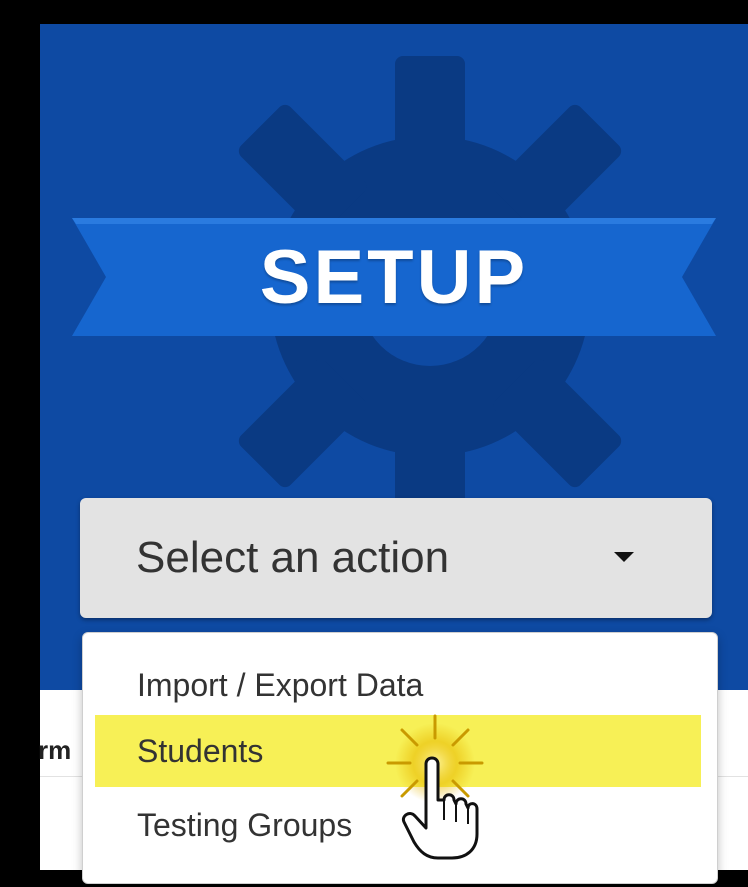 Image resolution: width=748 pixels, height=887 pixels. I want to click on action-select-label: Select an action, so click(293, 557).